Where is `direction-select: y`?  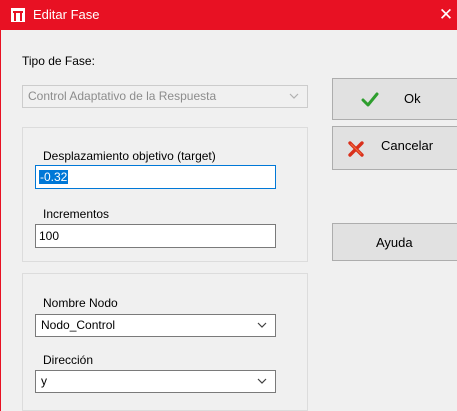
direction-select: y is located at coordinates (155, 381).